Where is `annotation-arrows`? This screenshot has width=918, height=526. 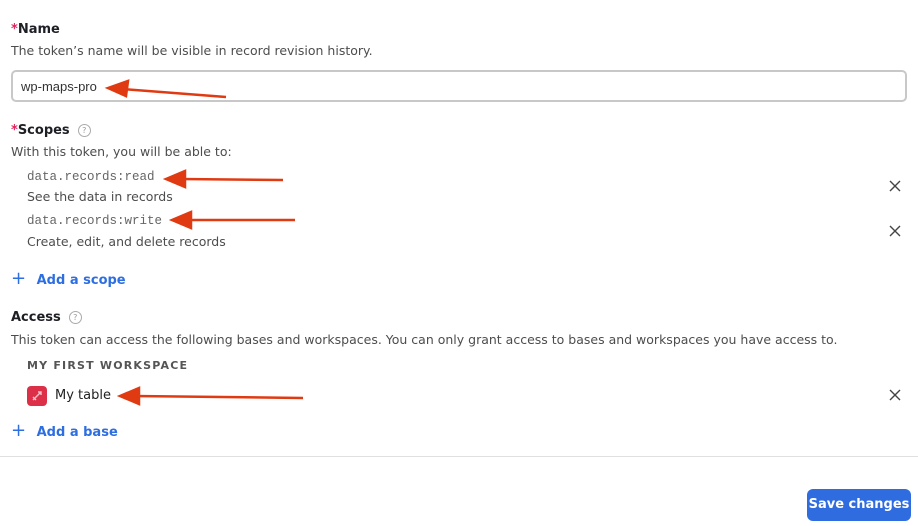 annotation-arrows is located at coordinates (204, 242).